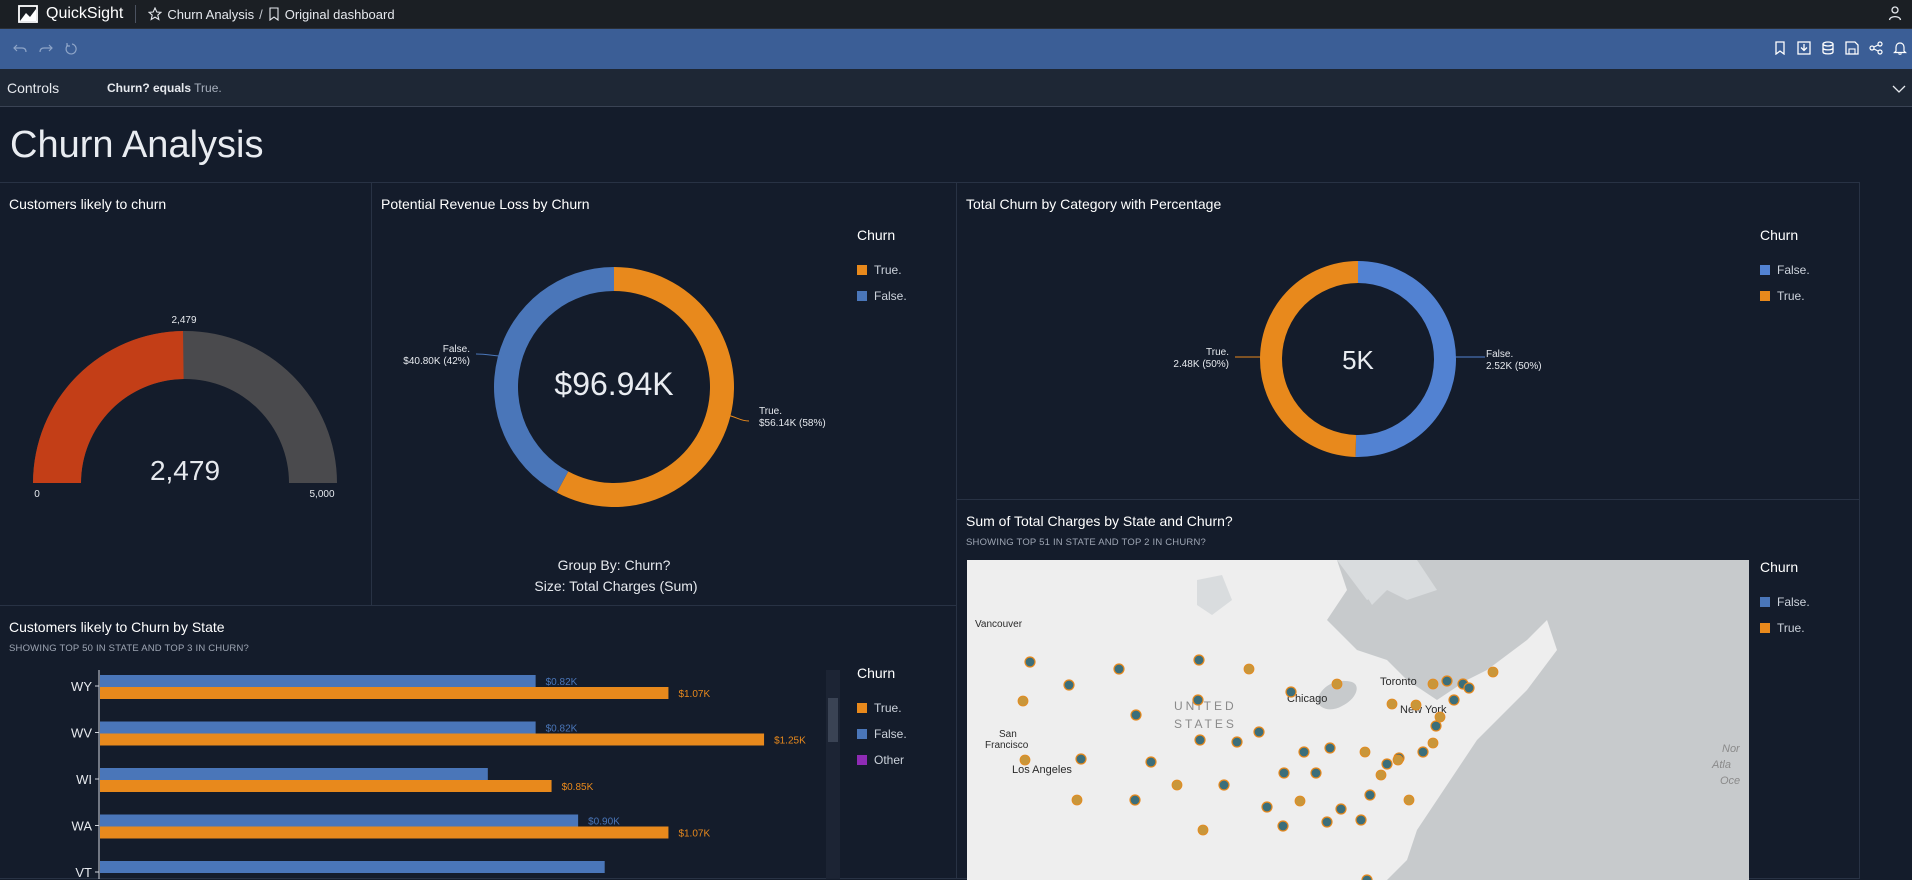  Describe the element at coordinates (1899, 90) in the screenshot. I see `chevron-down-icon` at that location.